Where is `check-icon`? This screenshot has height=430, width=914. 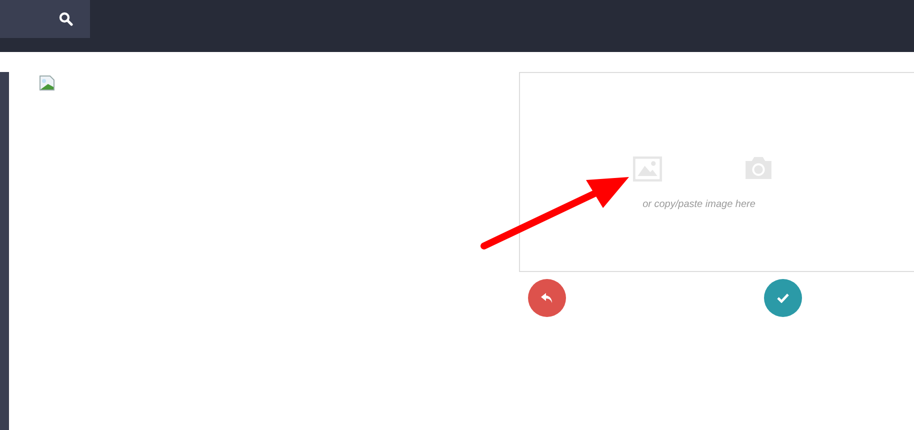
check-icon is located at coordinates (783, 298).